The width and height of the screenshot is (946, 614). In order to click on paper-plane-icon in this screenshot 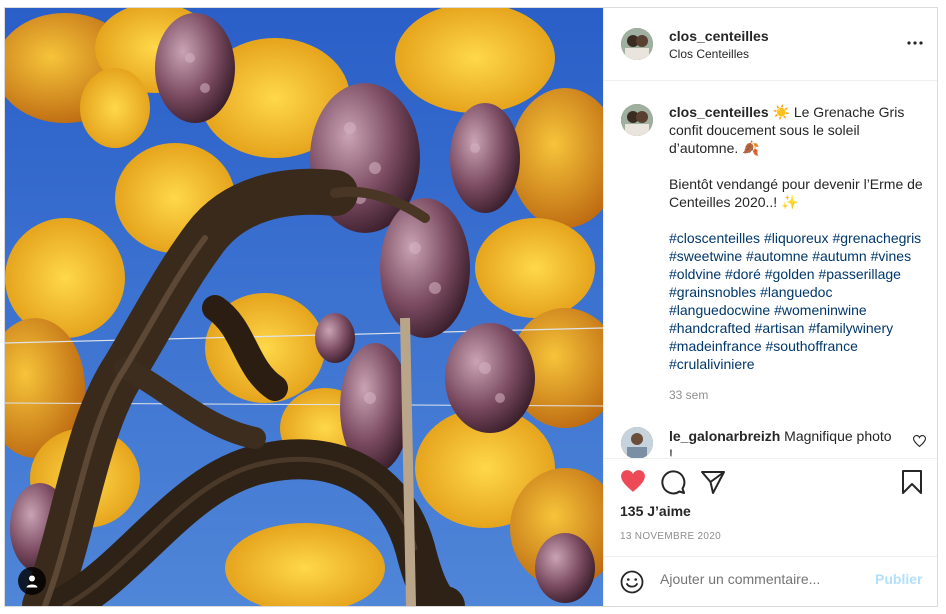, I will do `click(713, 482)`.